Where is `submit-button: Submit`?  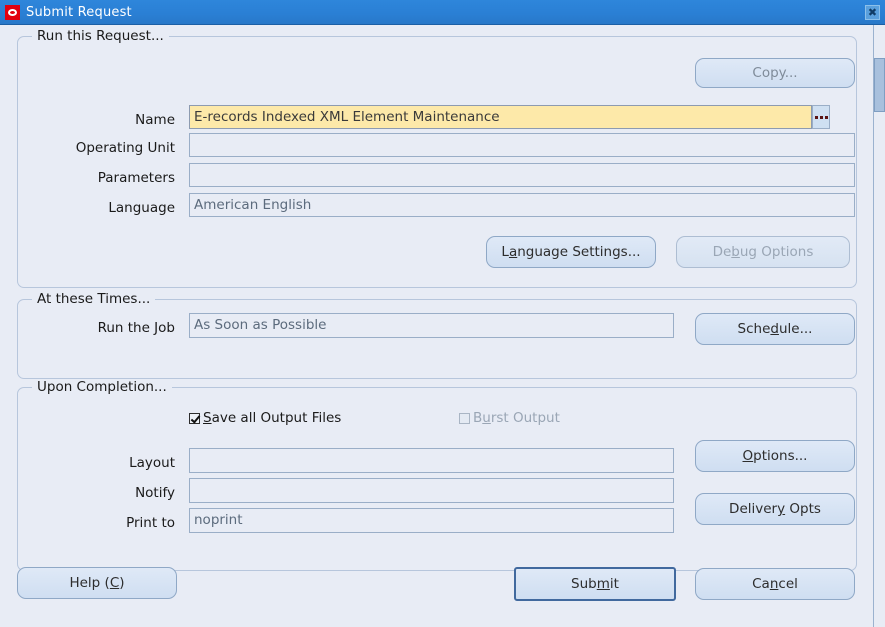 submit-button: Submit is located at coordinates (595, 584).